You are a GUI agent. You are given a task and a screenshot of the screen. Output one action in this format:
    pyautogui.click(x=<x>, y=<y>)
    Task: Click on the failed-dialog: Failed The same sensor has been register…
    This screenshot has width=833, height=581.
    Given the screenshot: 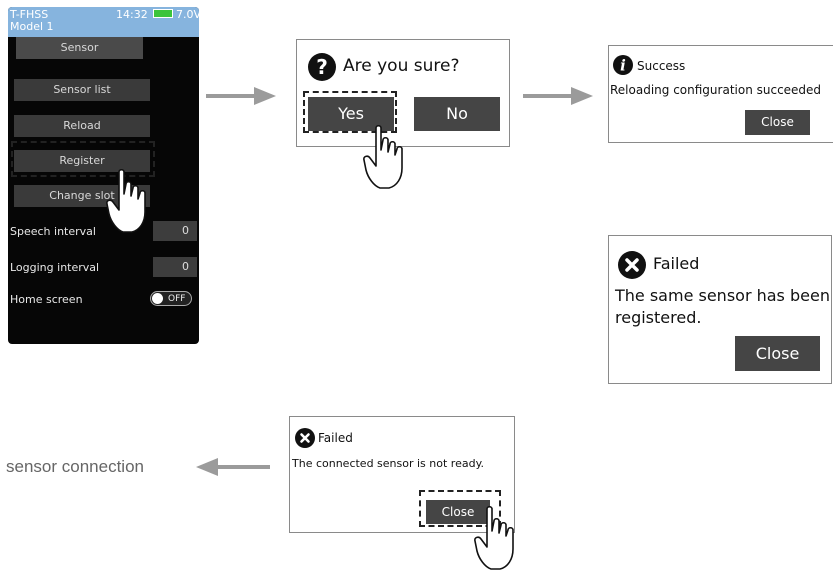 What is the action you would take?
    pyautogui.click(x=720, y=309)
    